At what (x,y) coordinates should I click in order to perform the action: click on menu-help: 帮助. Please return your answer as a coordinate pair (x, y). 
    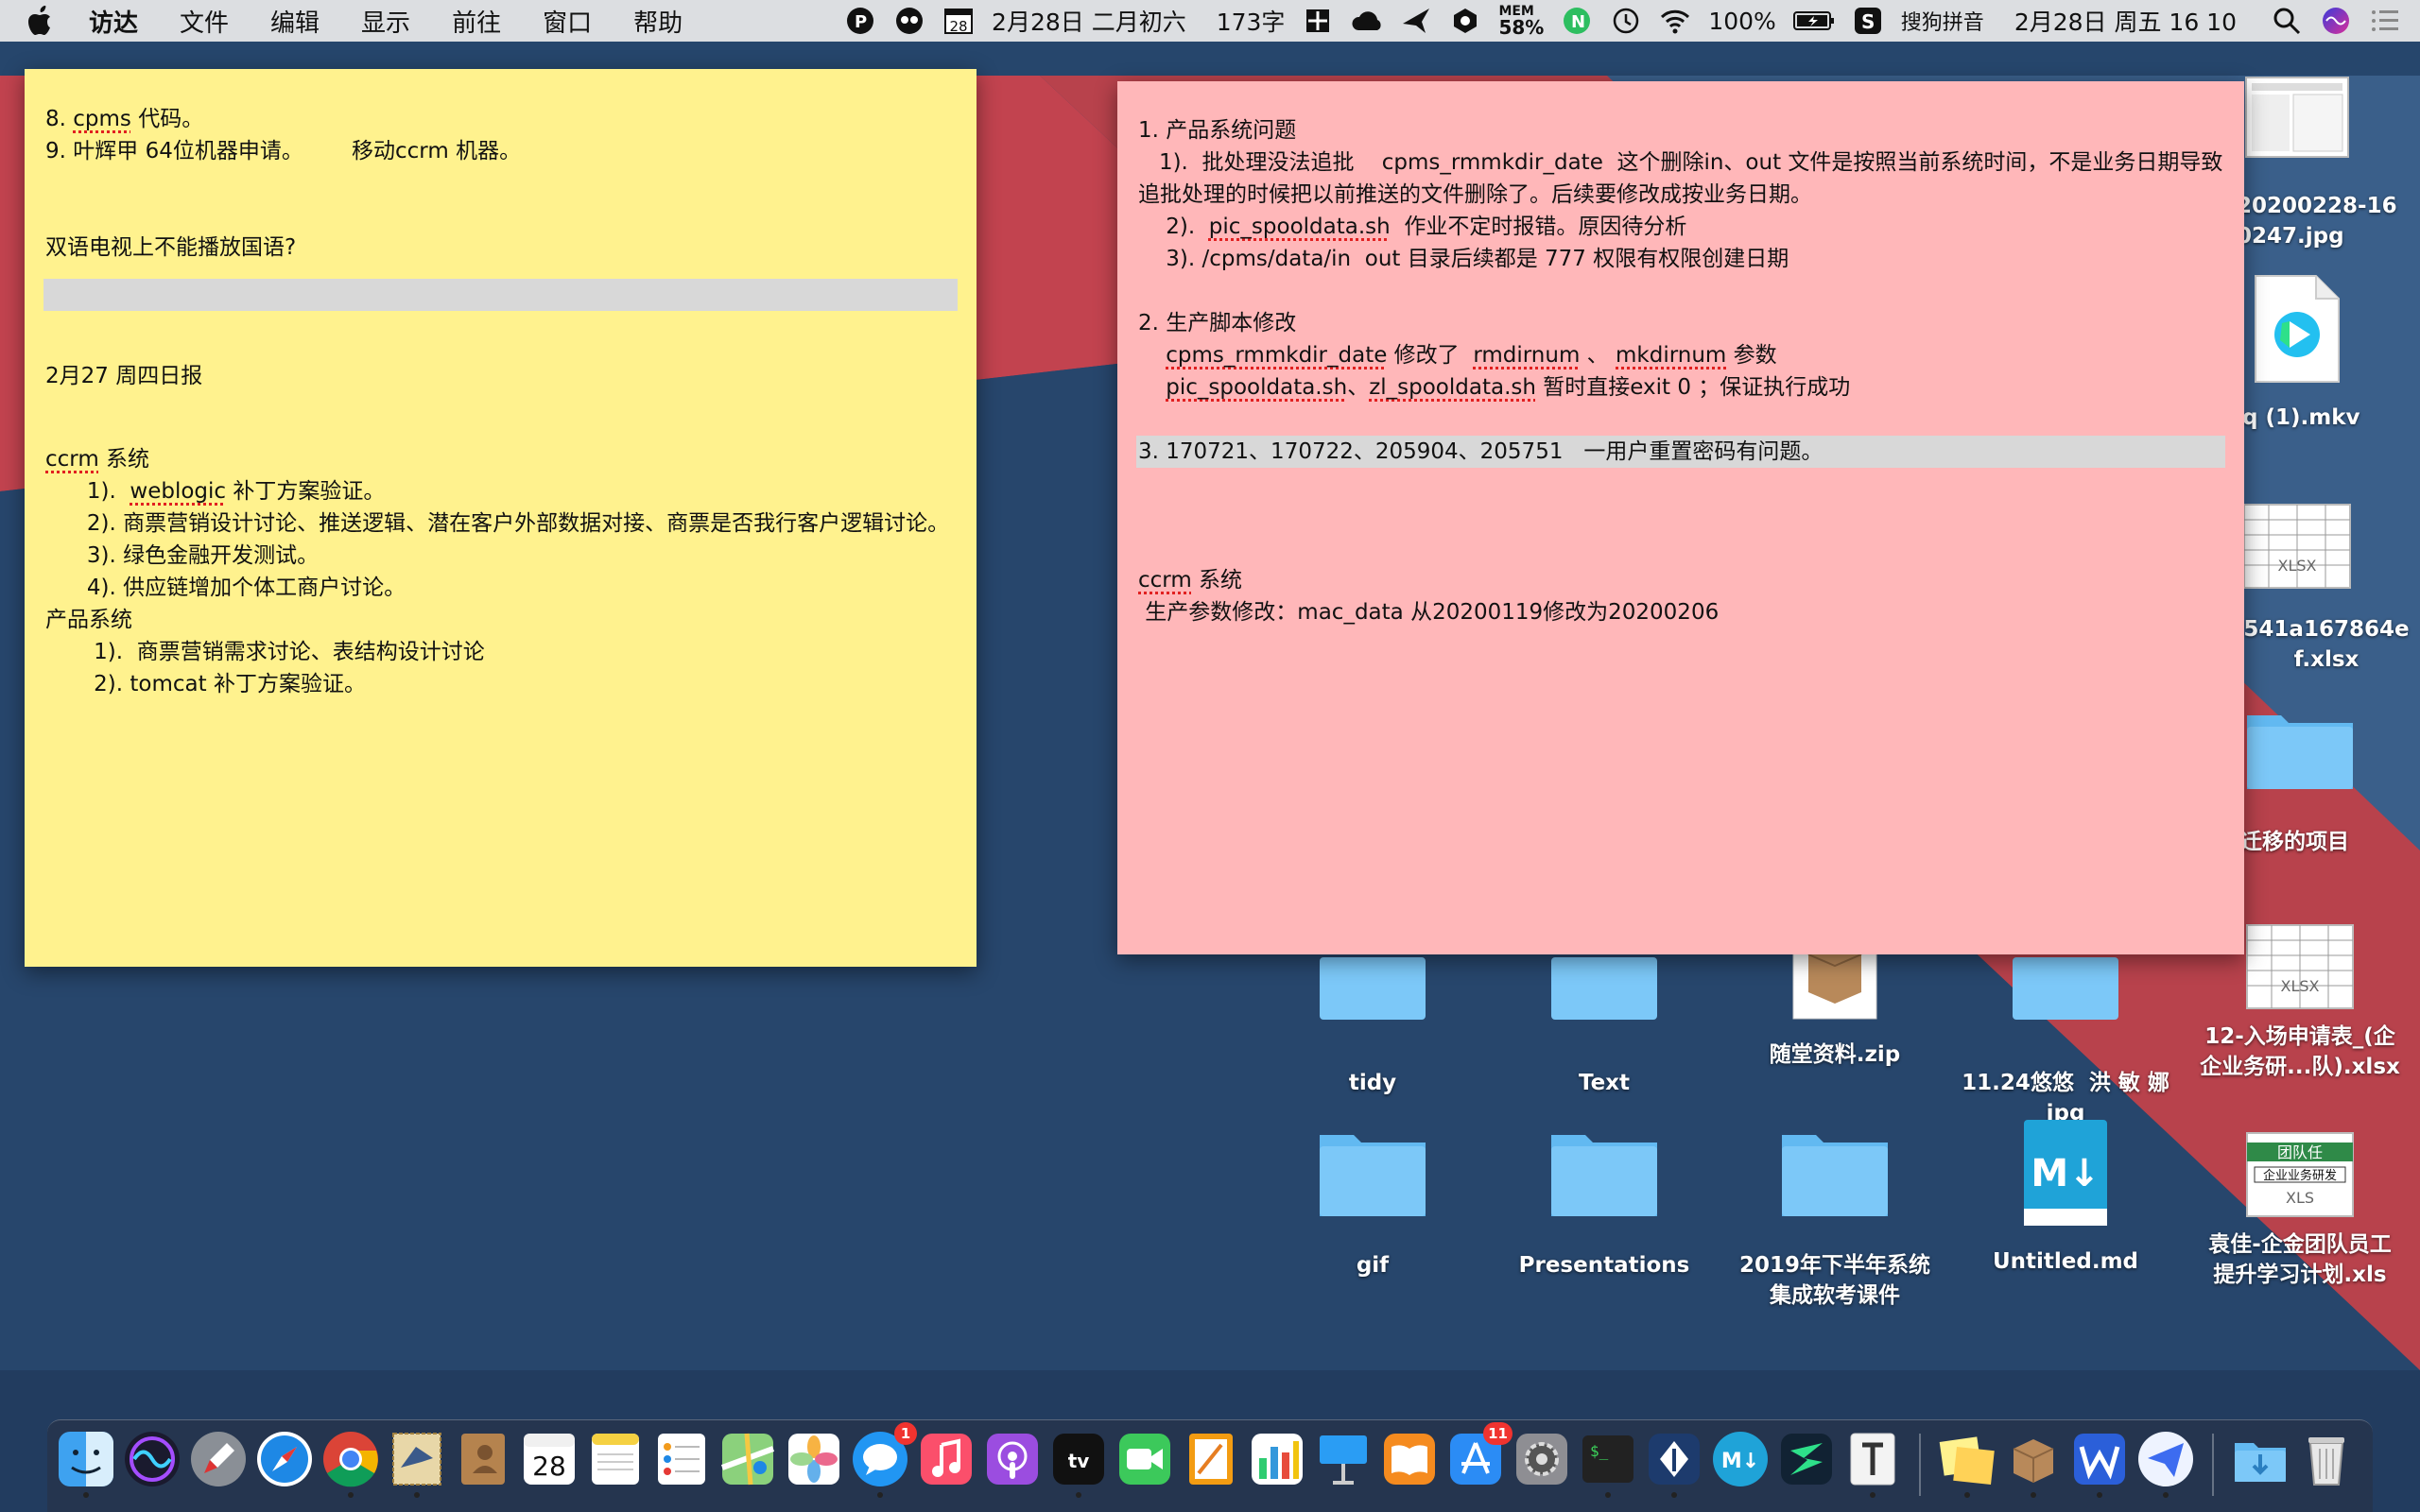
    Looking at the image, I should click on (658, 21).